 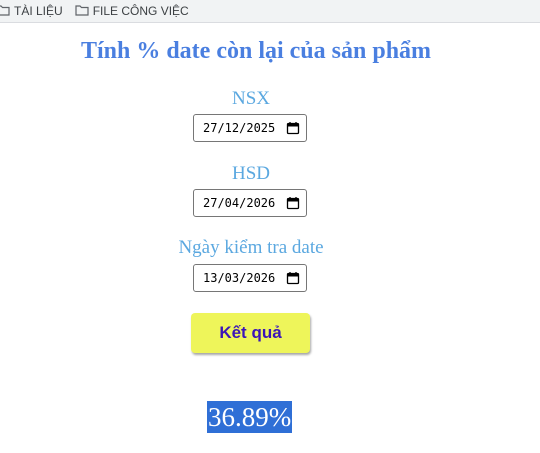 I want to click on result-value: 36.89%, so click(x=250, y=417).